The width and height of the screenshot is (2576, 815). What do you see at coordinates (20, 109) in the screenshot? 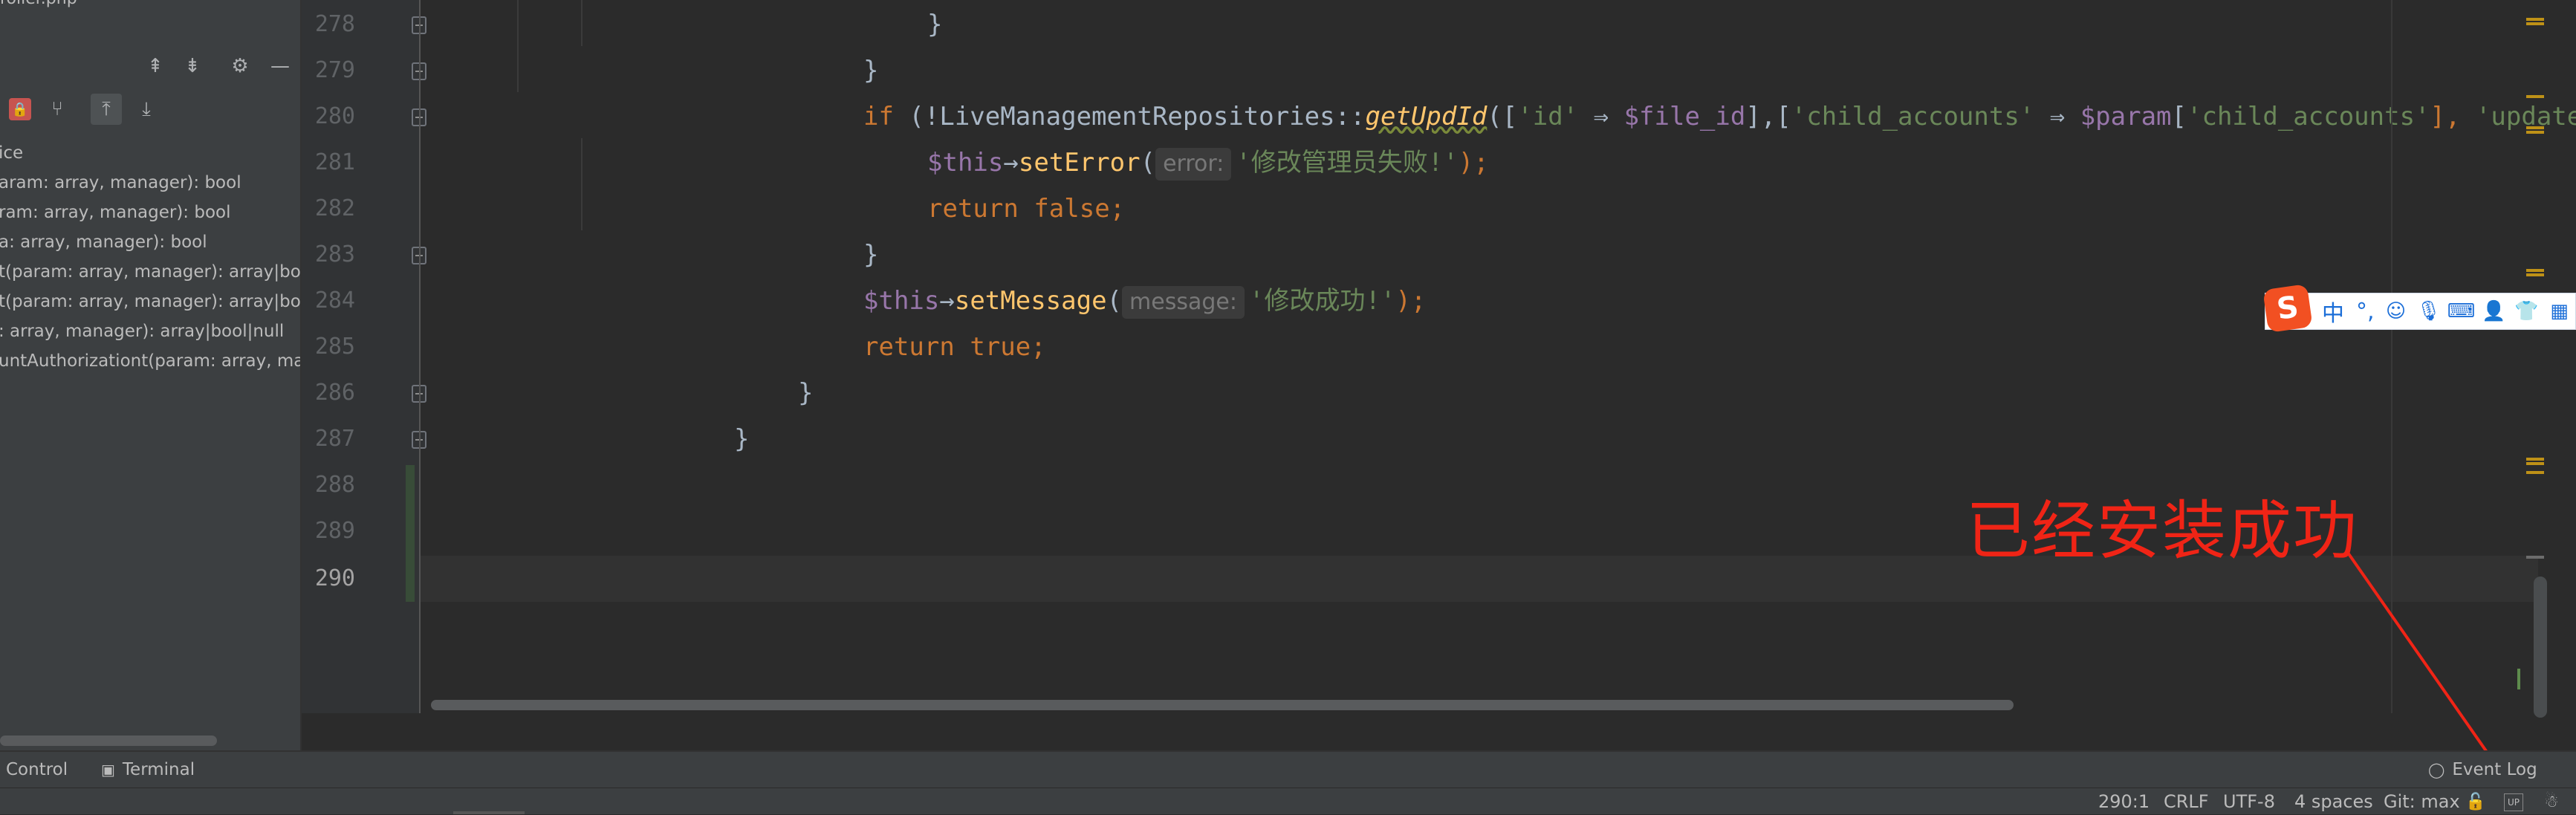
I see `lock-icon: 🔒` at bounding box center [20, 109].